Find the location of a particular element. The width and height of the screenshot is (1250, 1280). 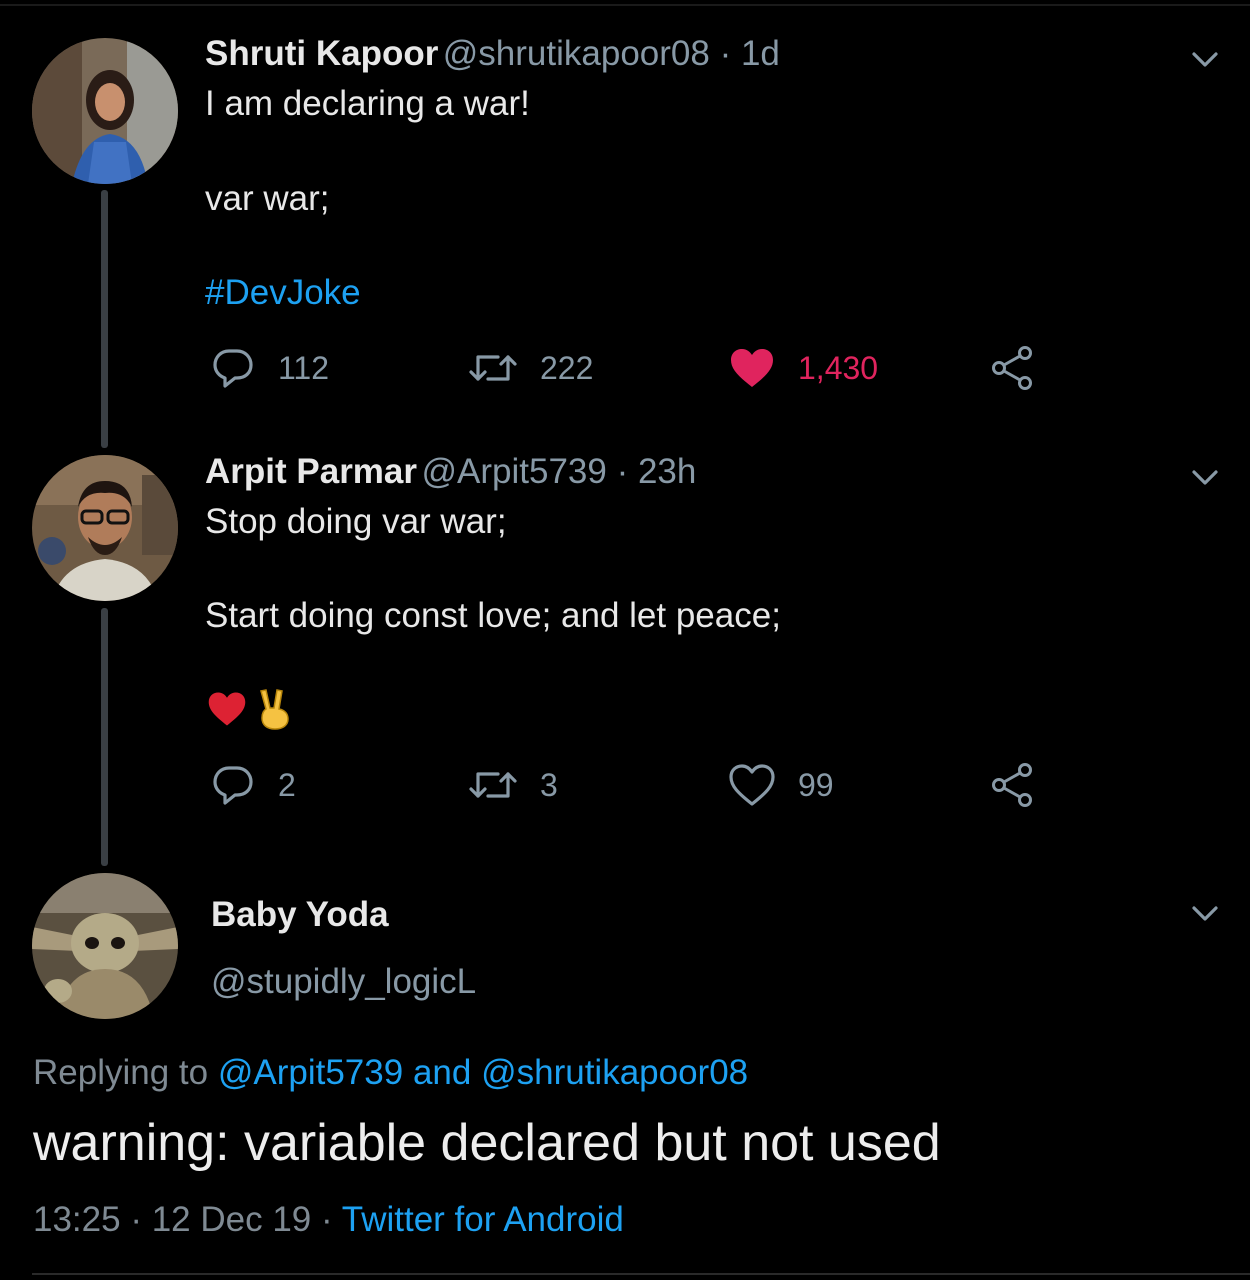

tweet-text-line: I am declaring a war! is located at coordinates (367, 103).